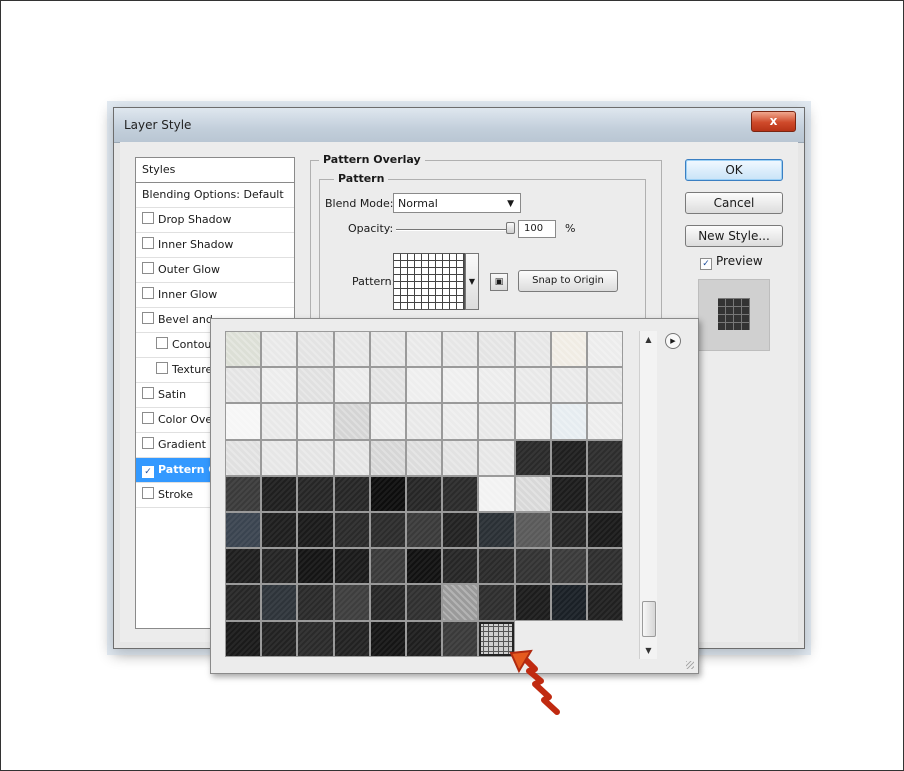  I want to click on title-bar: Layer Style x, so click(459, 125).